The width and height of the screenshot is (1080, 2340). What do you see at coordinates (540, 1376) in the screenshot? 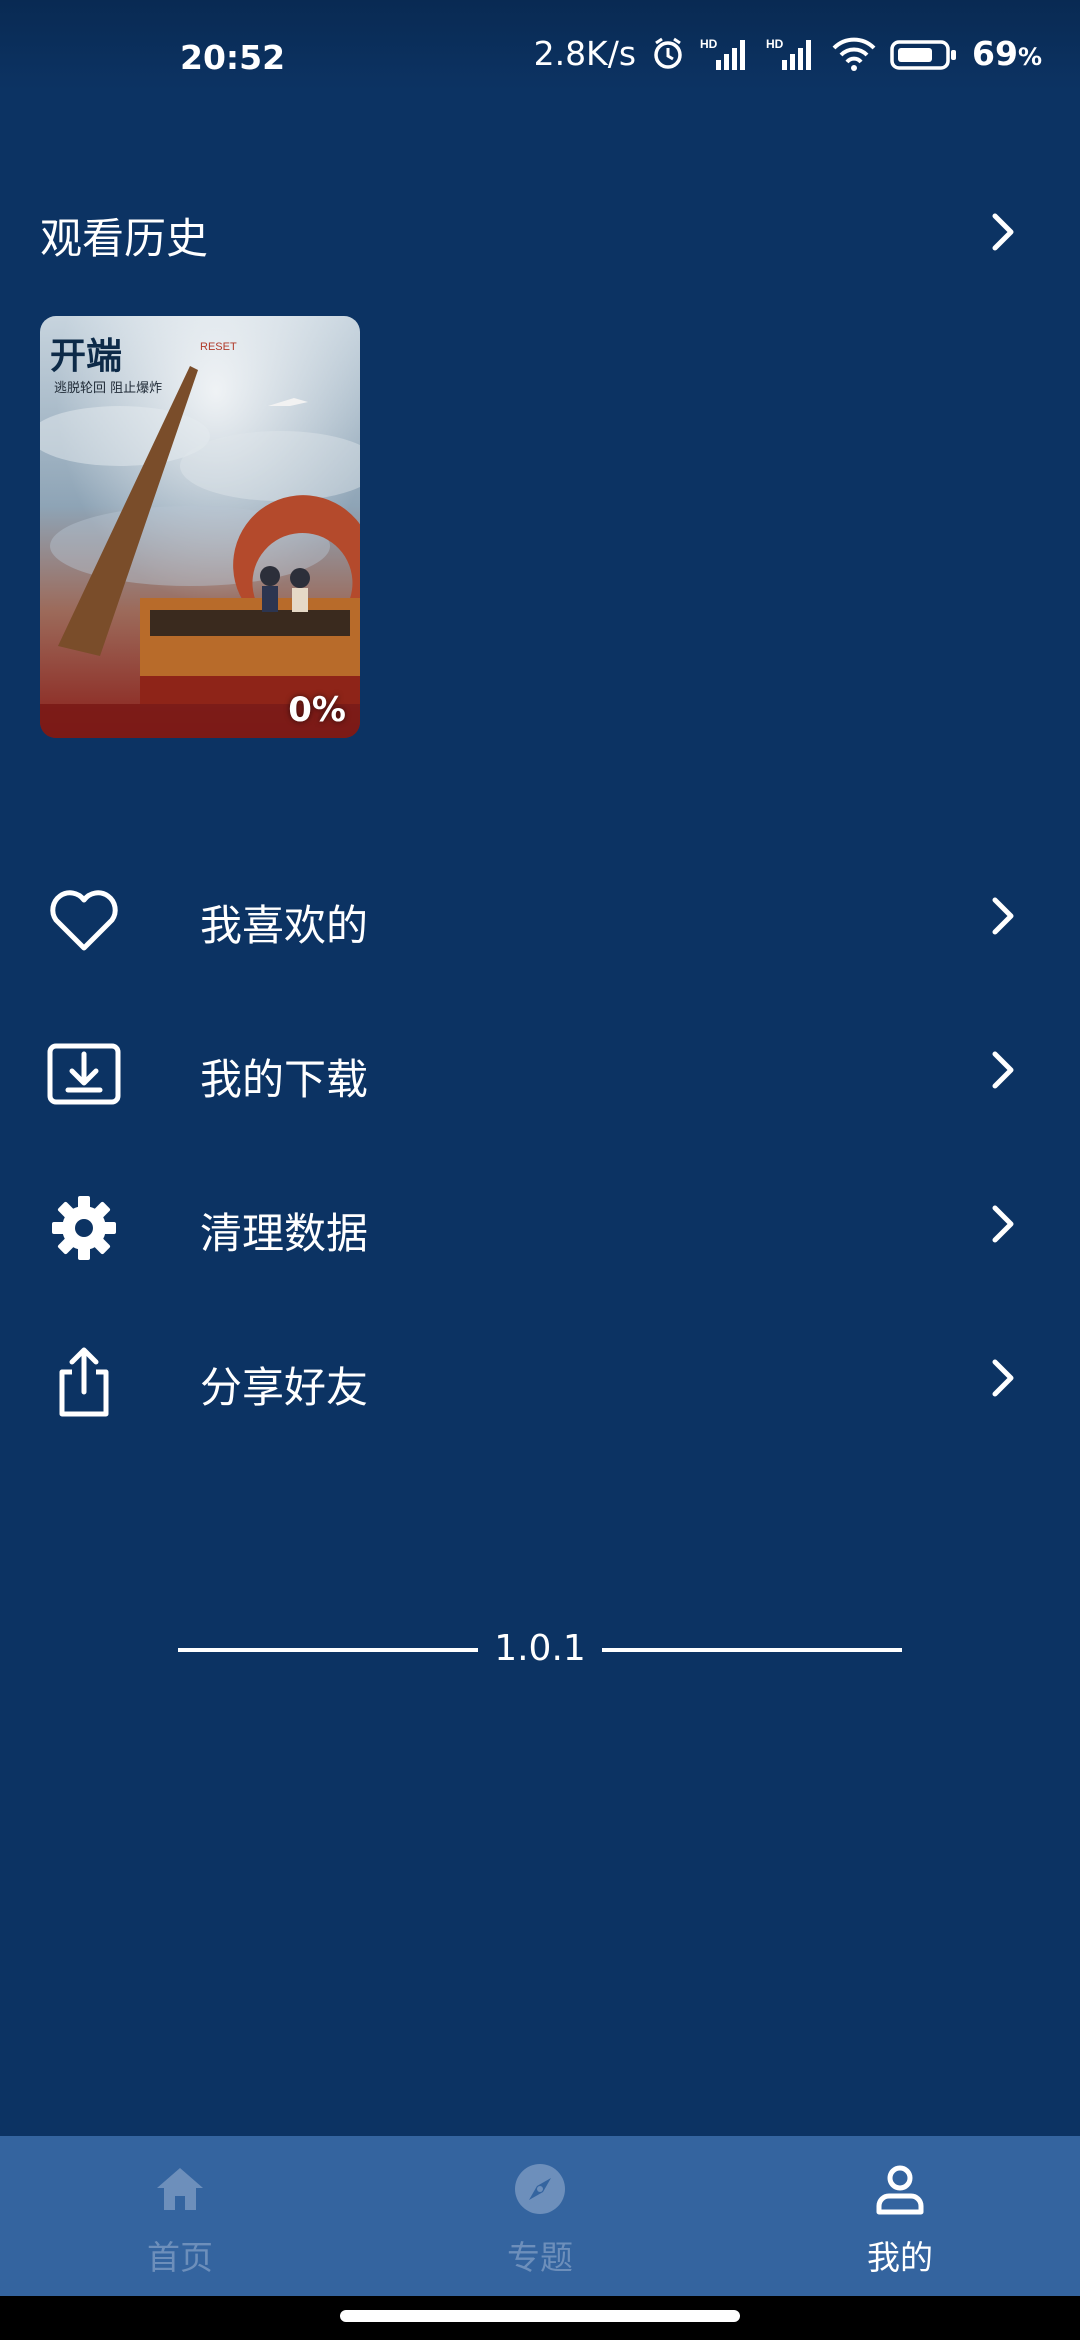
I see `menu-item-share: 分享好友` at bounding box center [540, 1376].